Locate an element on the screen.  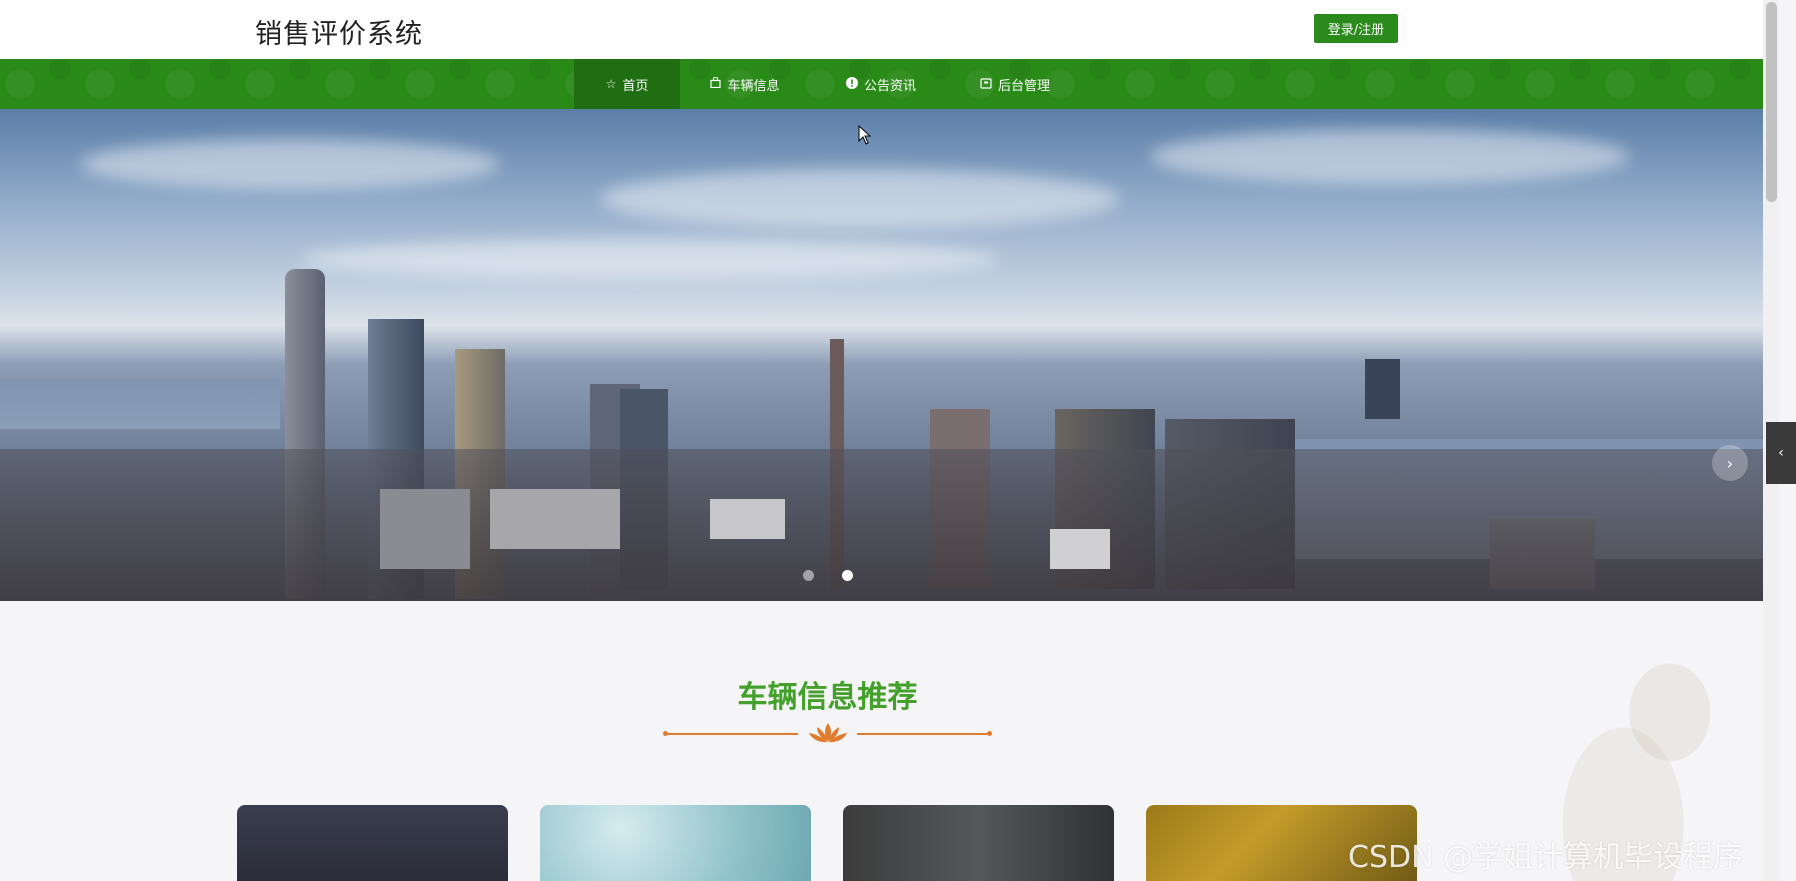
info-circle-icon is located at coordinates (851, 84).